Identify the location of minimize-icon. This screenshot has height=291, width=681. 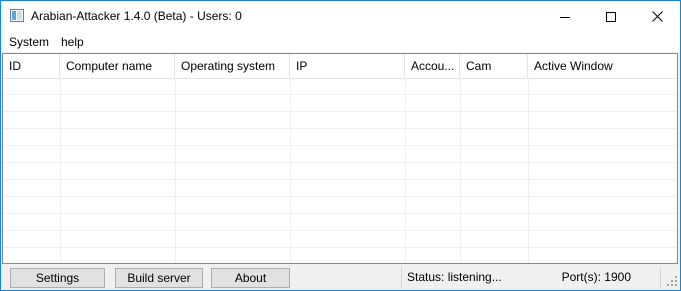
(565, 17).